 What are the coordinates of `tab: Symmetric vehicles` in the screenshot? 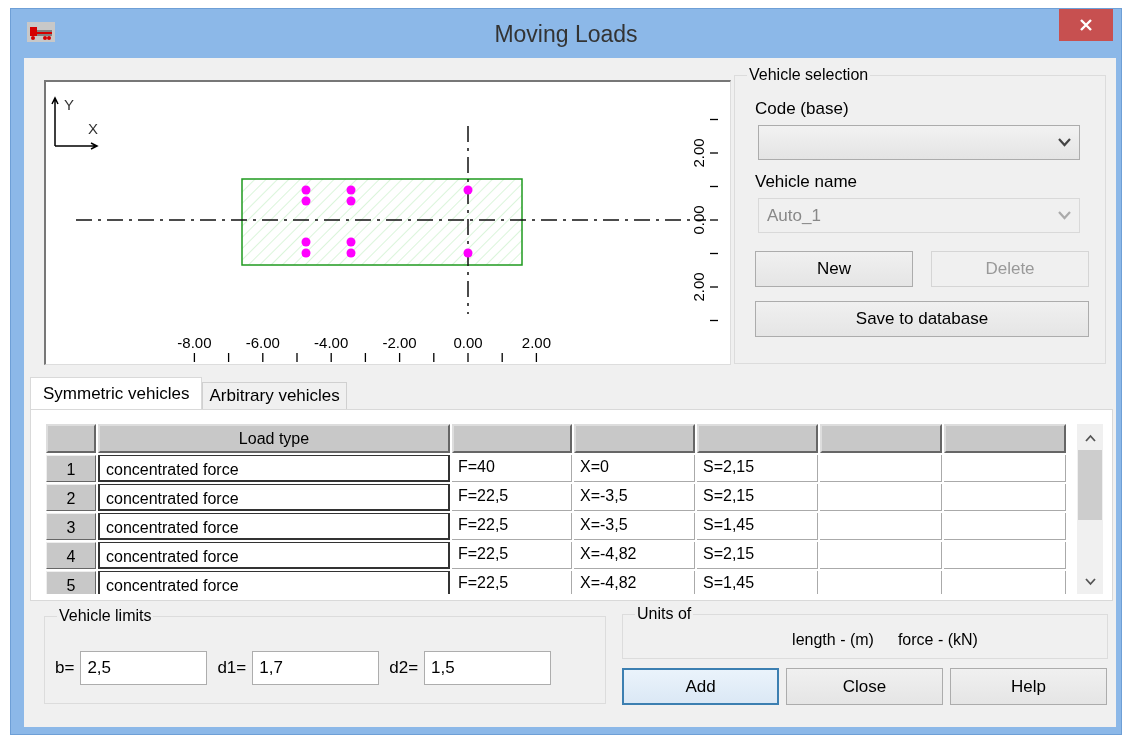 It's located at (116, 393).